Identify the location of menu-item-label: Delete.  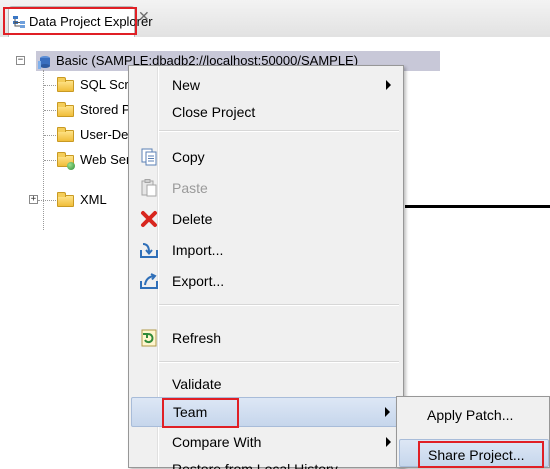
(192, 219).